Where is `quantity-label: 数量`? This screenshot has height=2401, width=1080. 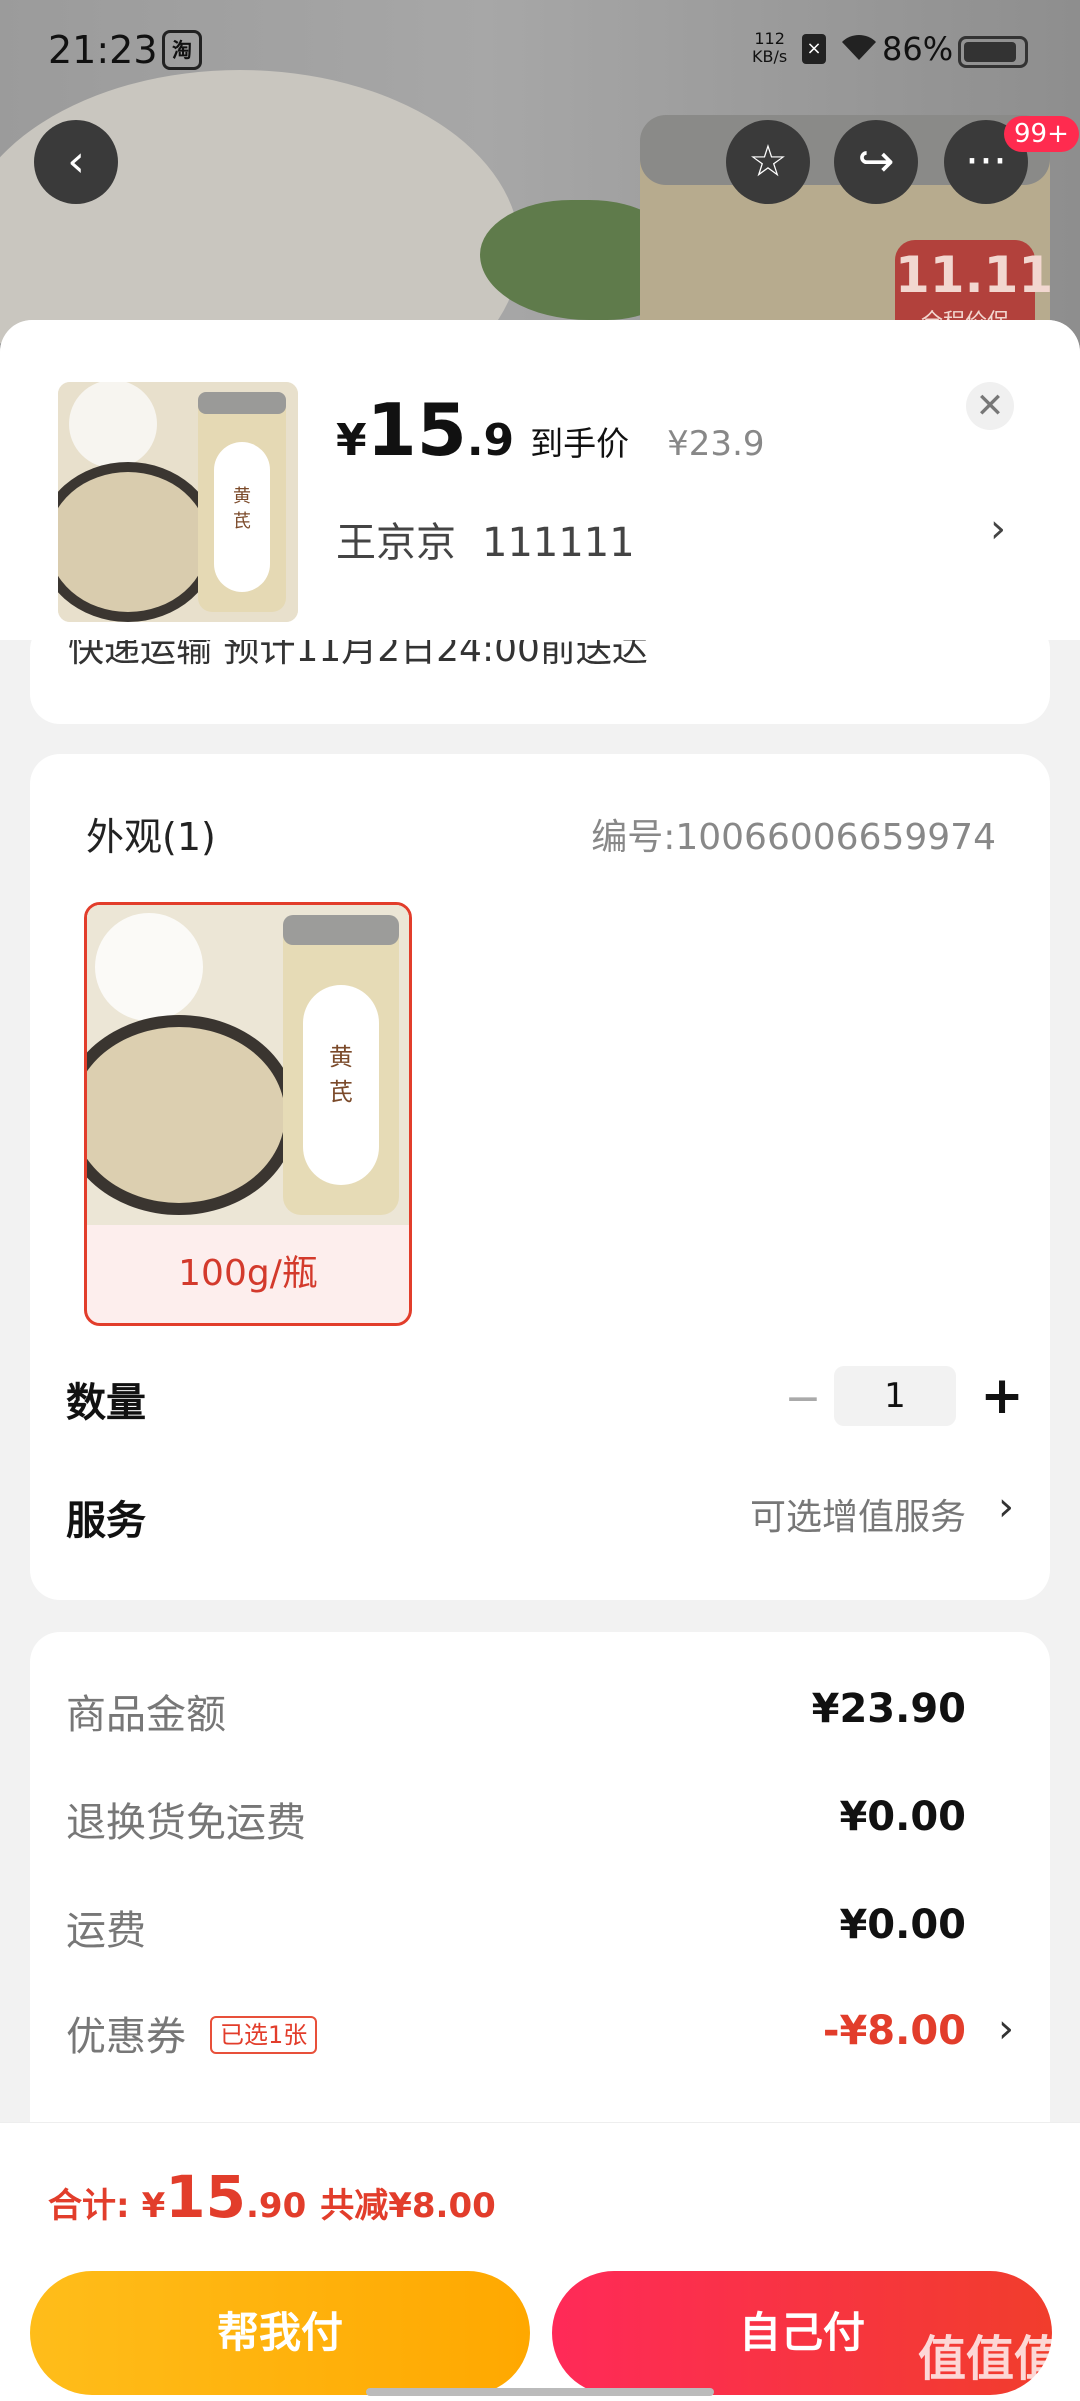 quantity-label: 数量 is located at coordinates (106, 1403).